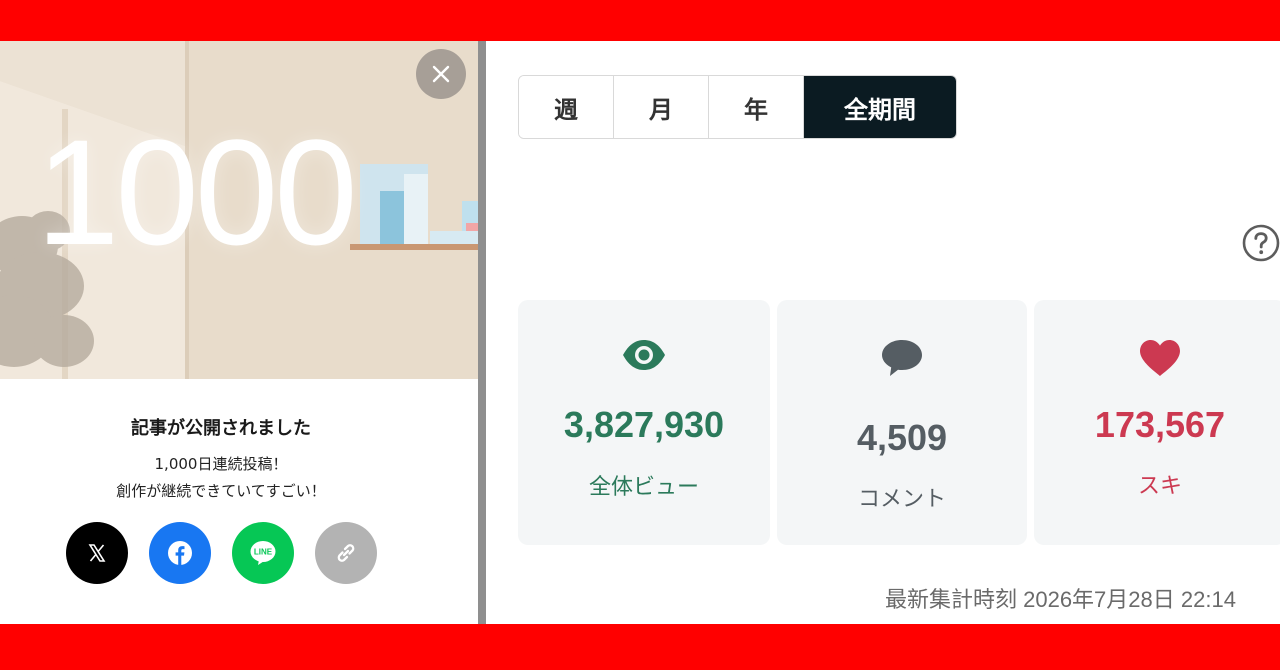  I want to click on views-count: 3,827,930, so click(644, 424).